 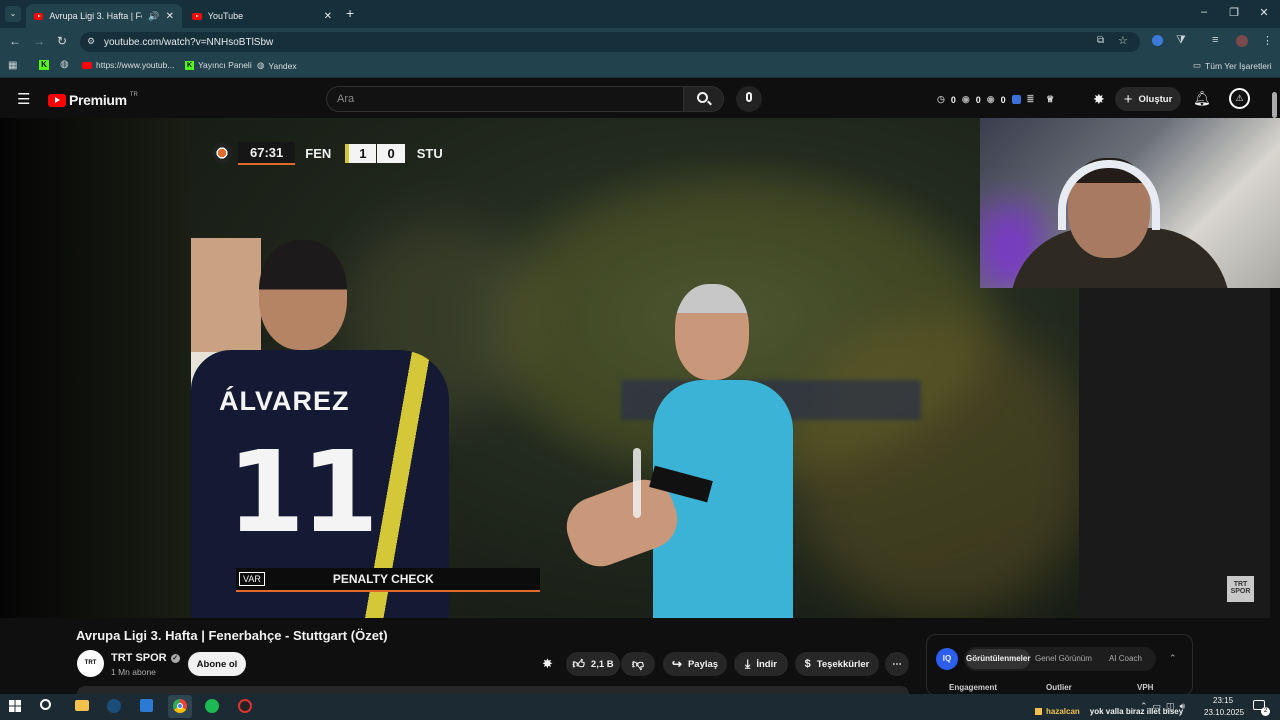 I want to click on tab-title: YouTube, so click(x=225, y=16).